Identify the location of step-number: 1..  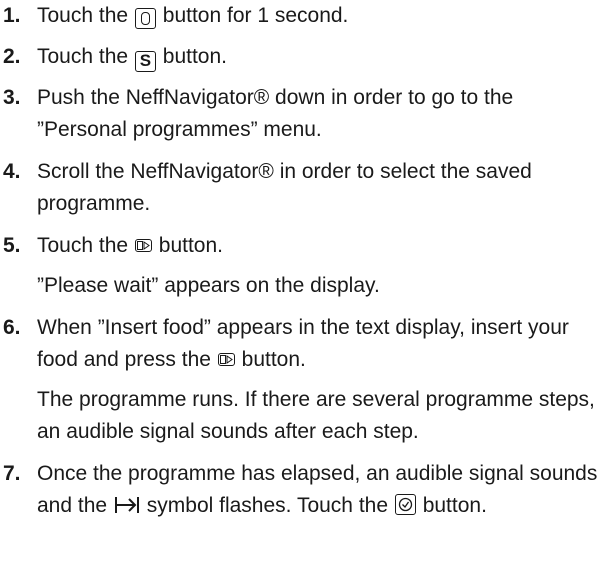
(12, 15).